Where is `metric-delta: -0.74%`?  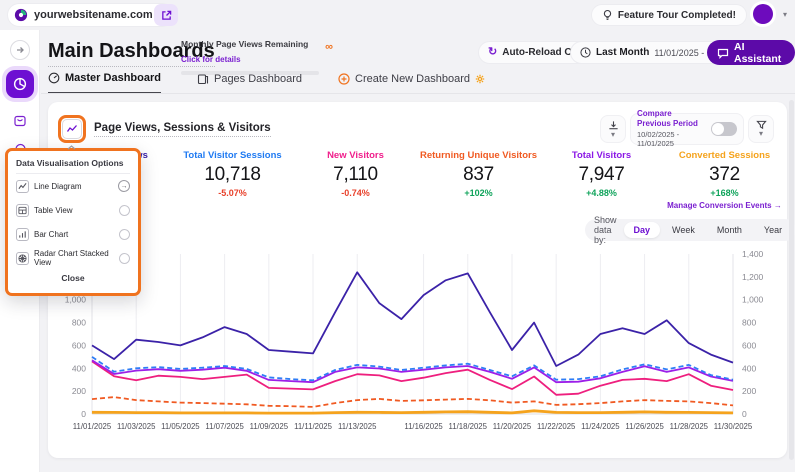
metric-delta: -0.74% is located at coordinates (355, 193).